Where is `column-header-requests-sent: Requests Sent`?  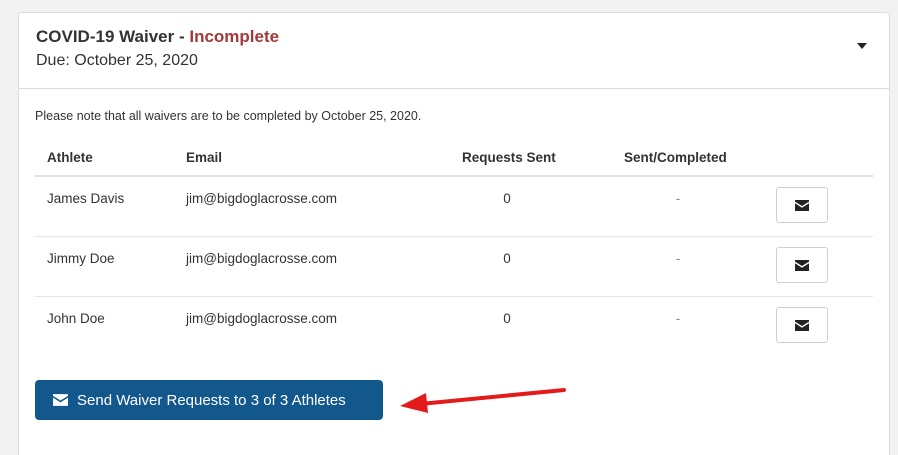
column-header-requests-sent: Requests Sent is located at coordinates (509, 157).